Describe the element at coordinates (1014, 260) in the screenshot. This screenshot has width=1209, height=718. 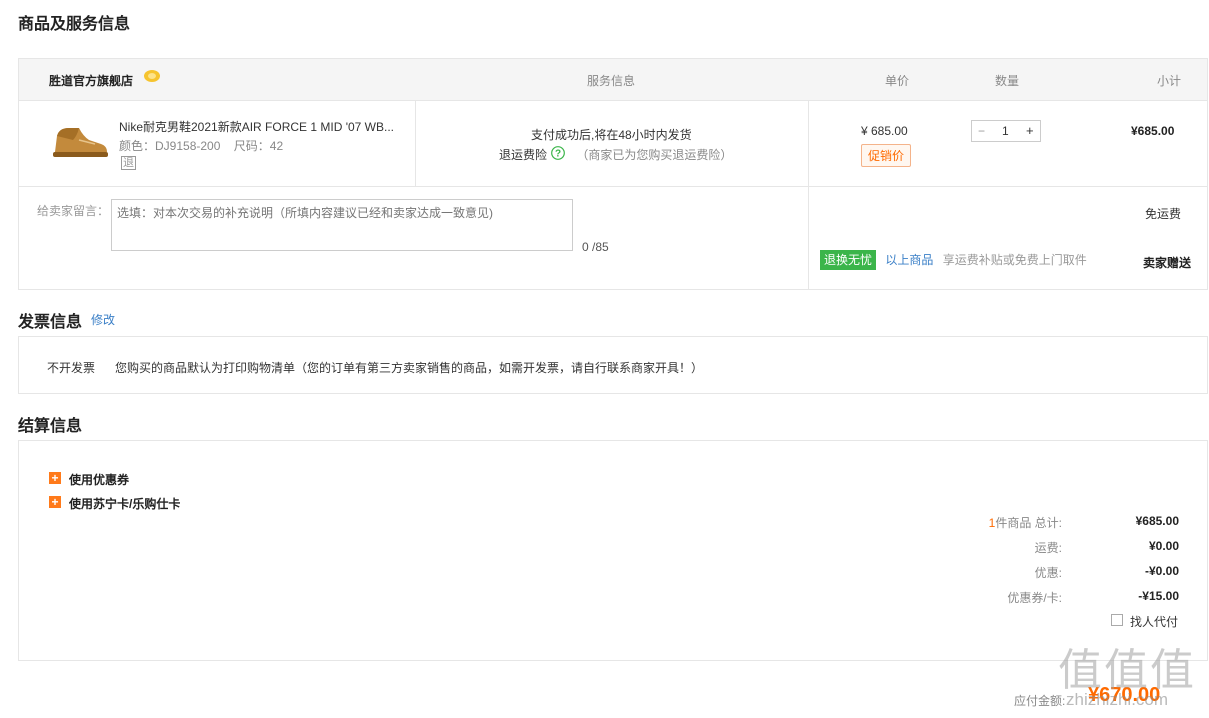
I see `return-desc: 享运费补贴或免费上门取件` at that location.